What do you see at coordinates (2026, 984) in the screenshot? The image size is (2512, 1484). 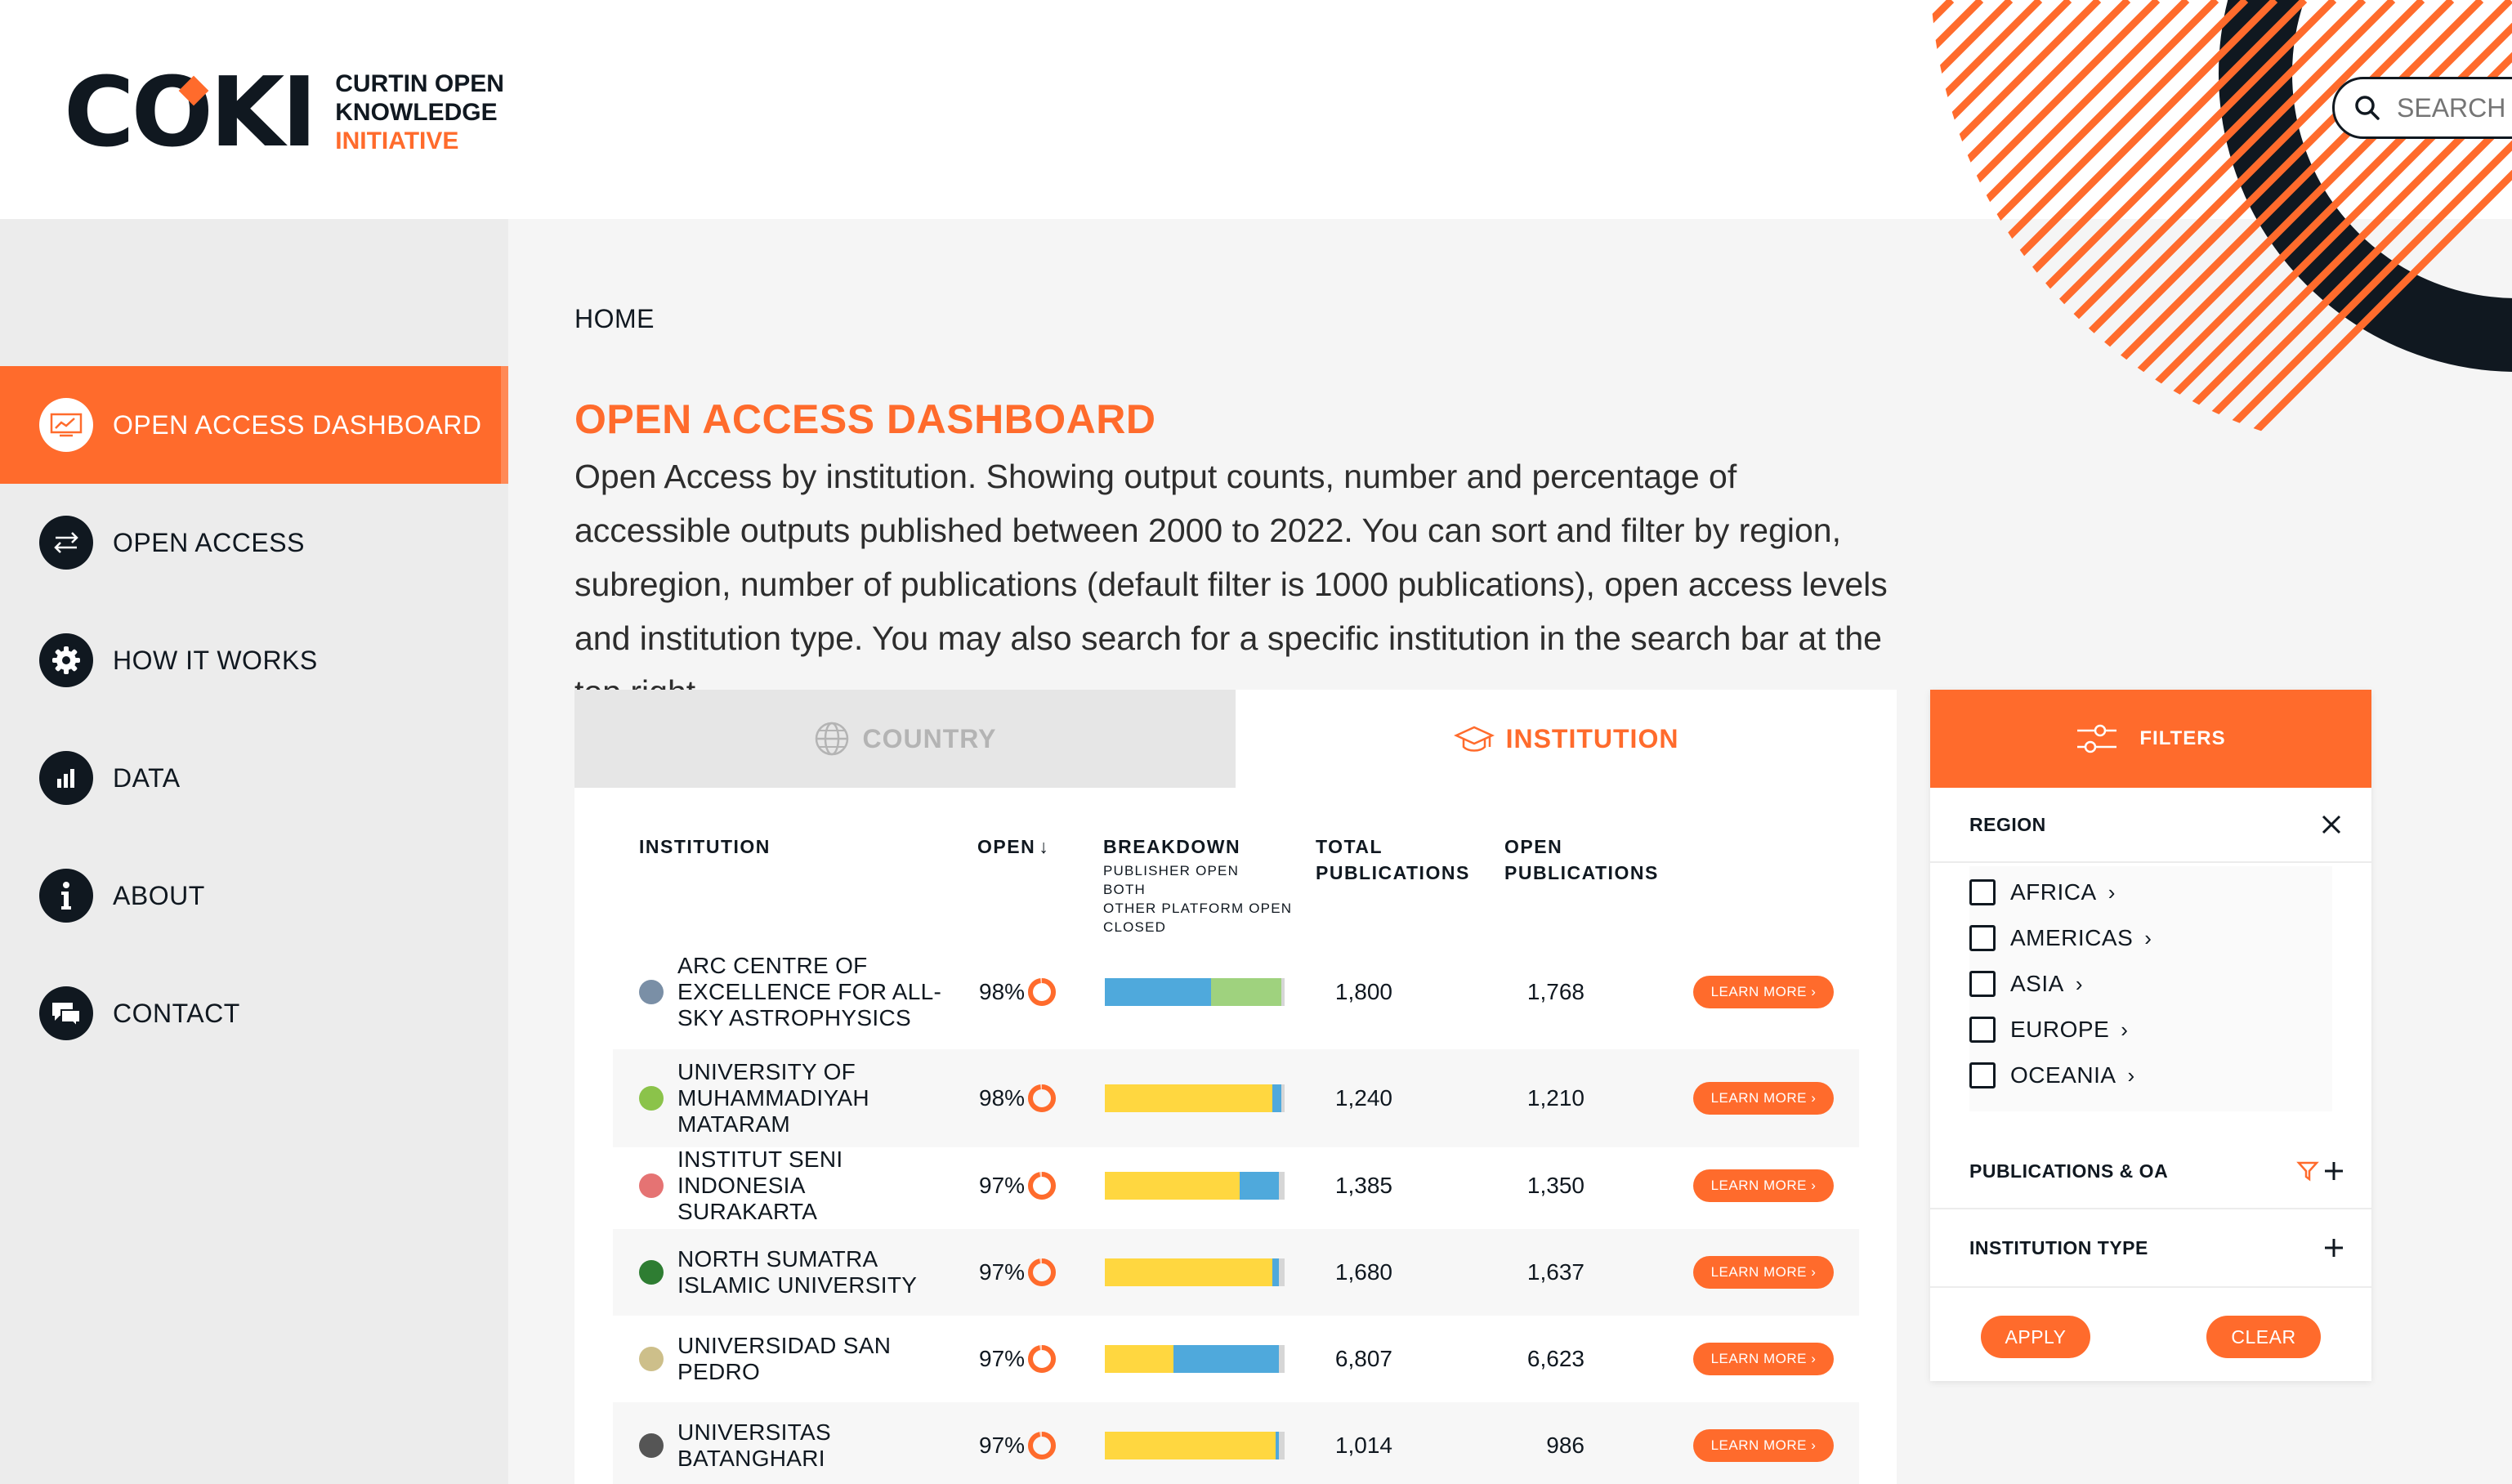 I see `region-option-asia: ASIA ›` at bounding box center [2026, 984].